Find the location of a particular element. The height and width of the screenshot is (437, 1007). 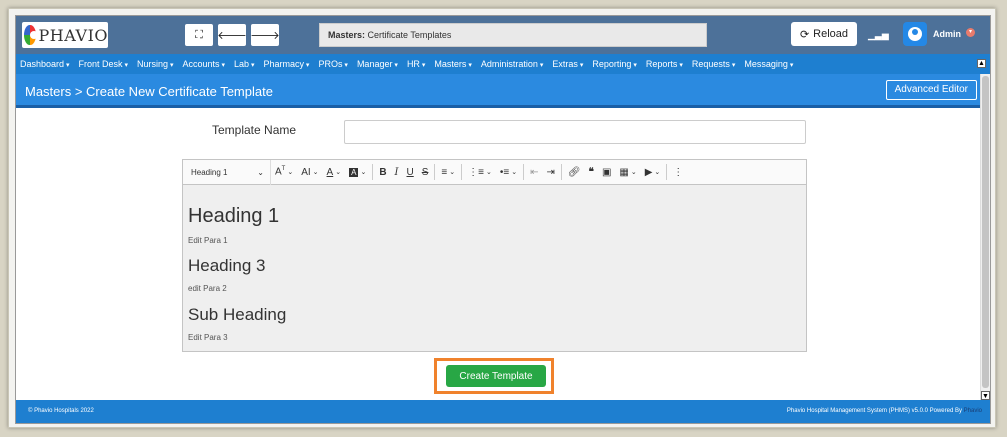

breadcrumb-label: Masters: is located at coordinates (347, 35).